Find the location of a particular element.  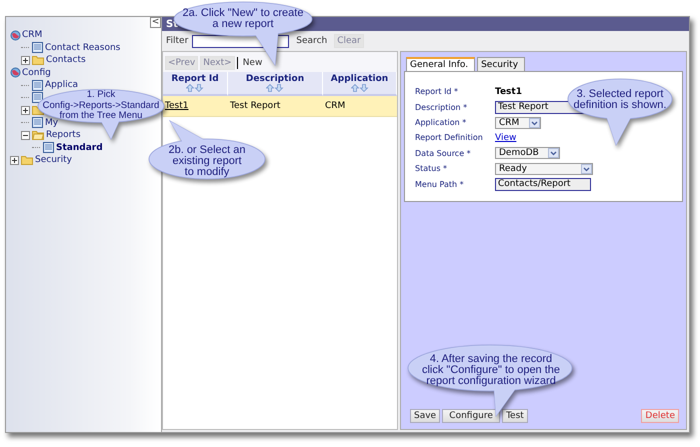

filter-label: Filter is located at coordinates (177, 41).